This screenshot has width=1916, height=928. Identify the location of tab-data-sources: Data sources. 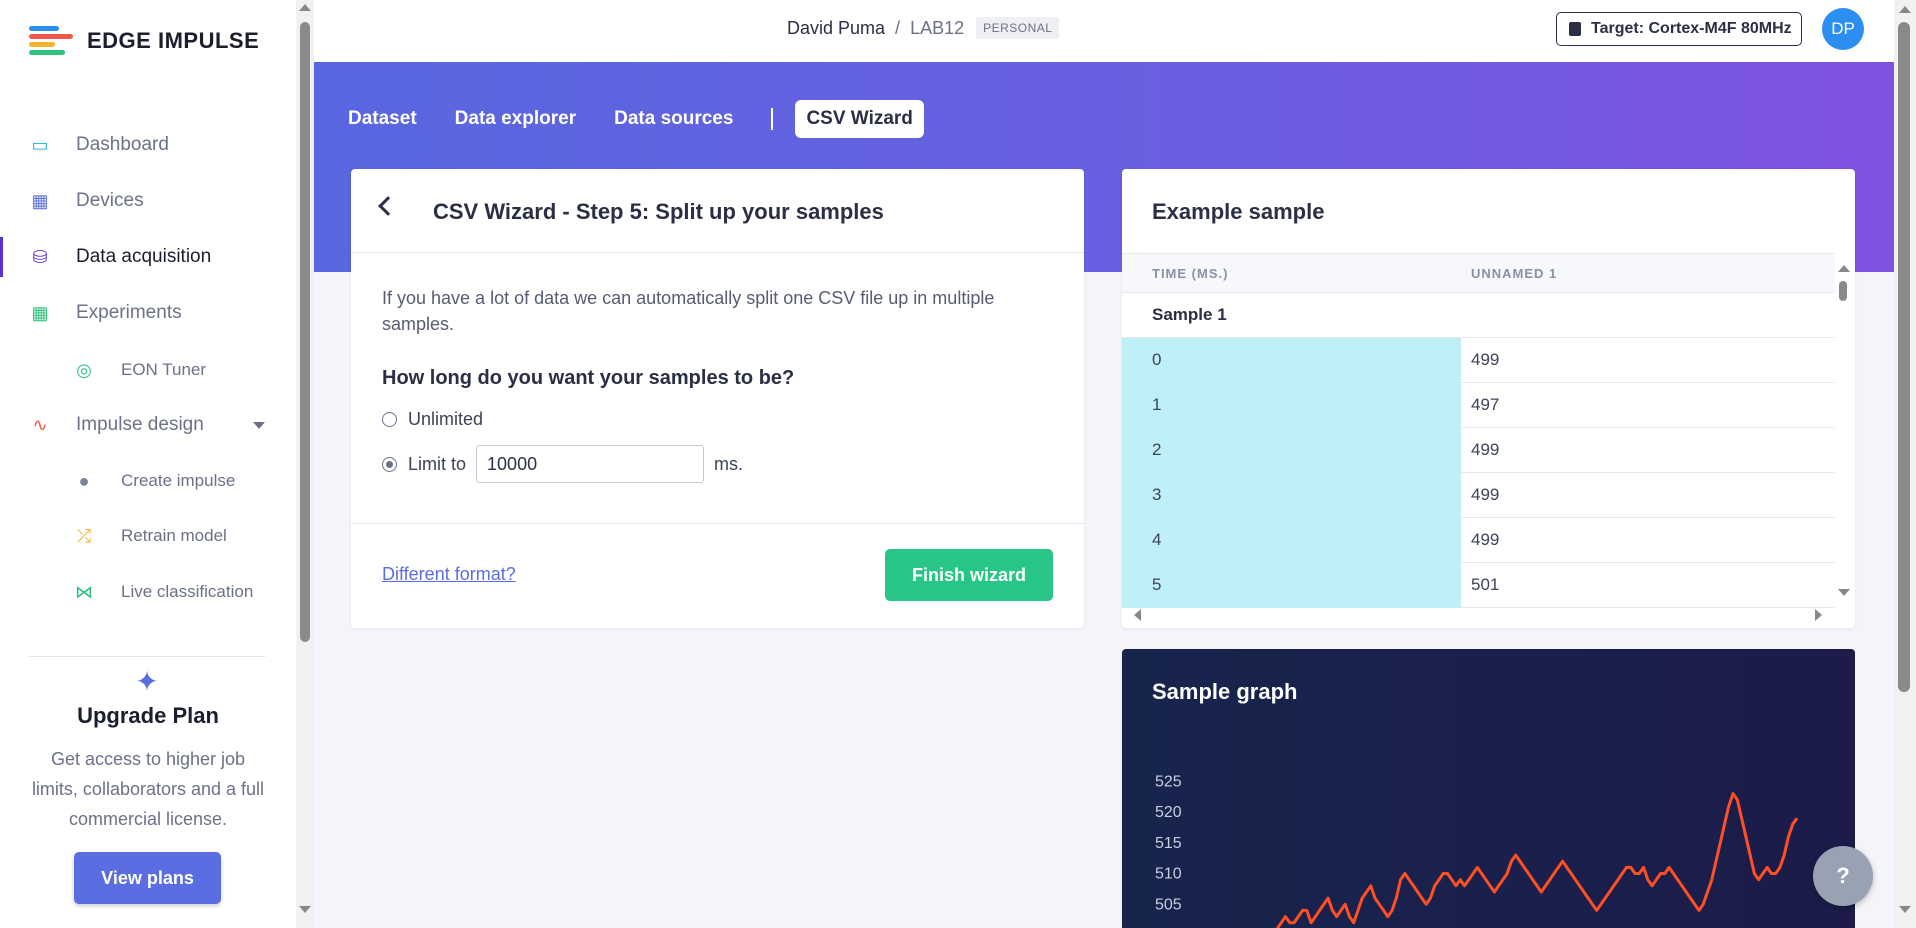
(673, 119).